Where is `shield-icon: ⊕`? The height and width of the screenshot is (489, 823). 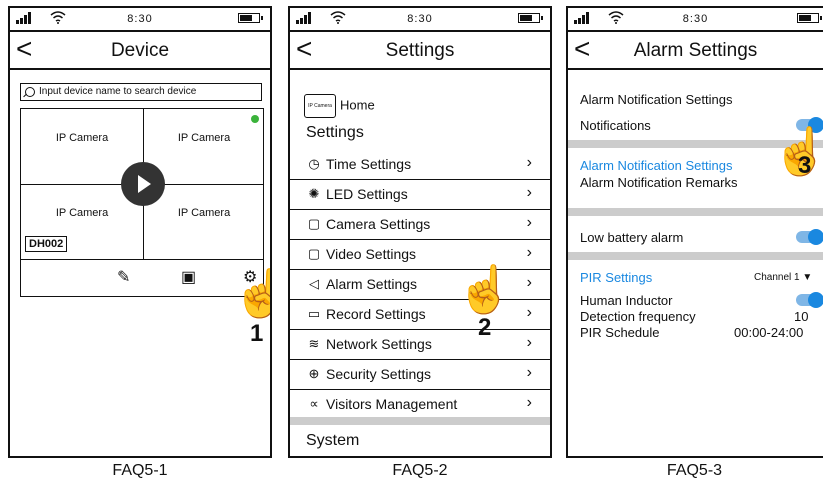
shield-icon: ⊕ is located at coordinates (314, 373).